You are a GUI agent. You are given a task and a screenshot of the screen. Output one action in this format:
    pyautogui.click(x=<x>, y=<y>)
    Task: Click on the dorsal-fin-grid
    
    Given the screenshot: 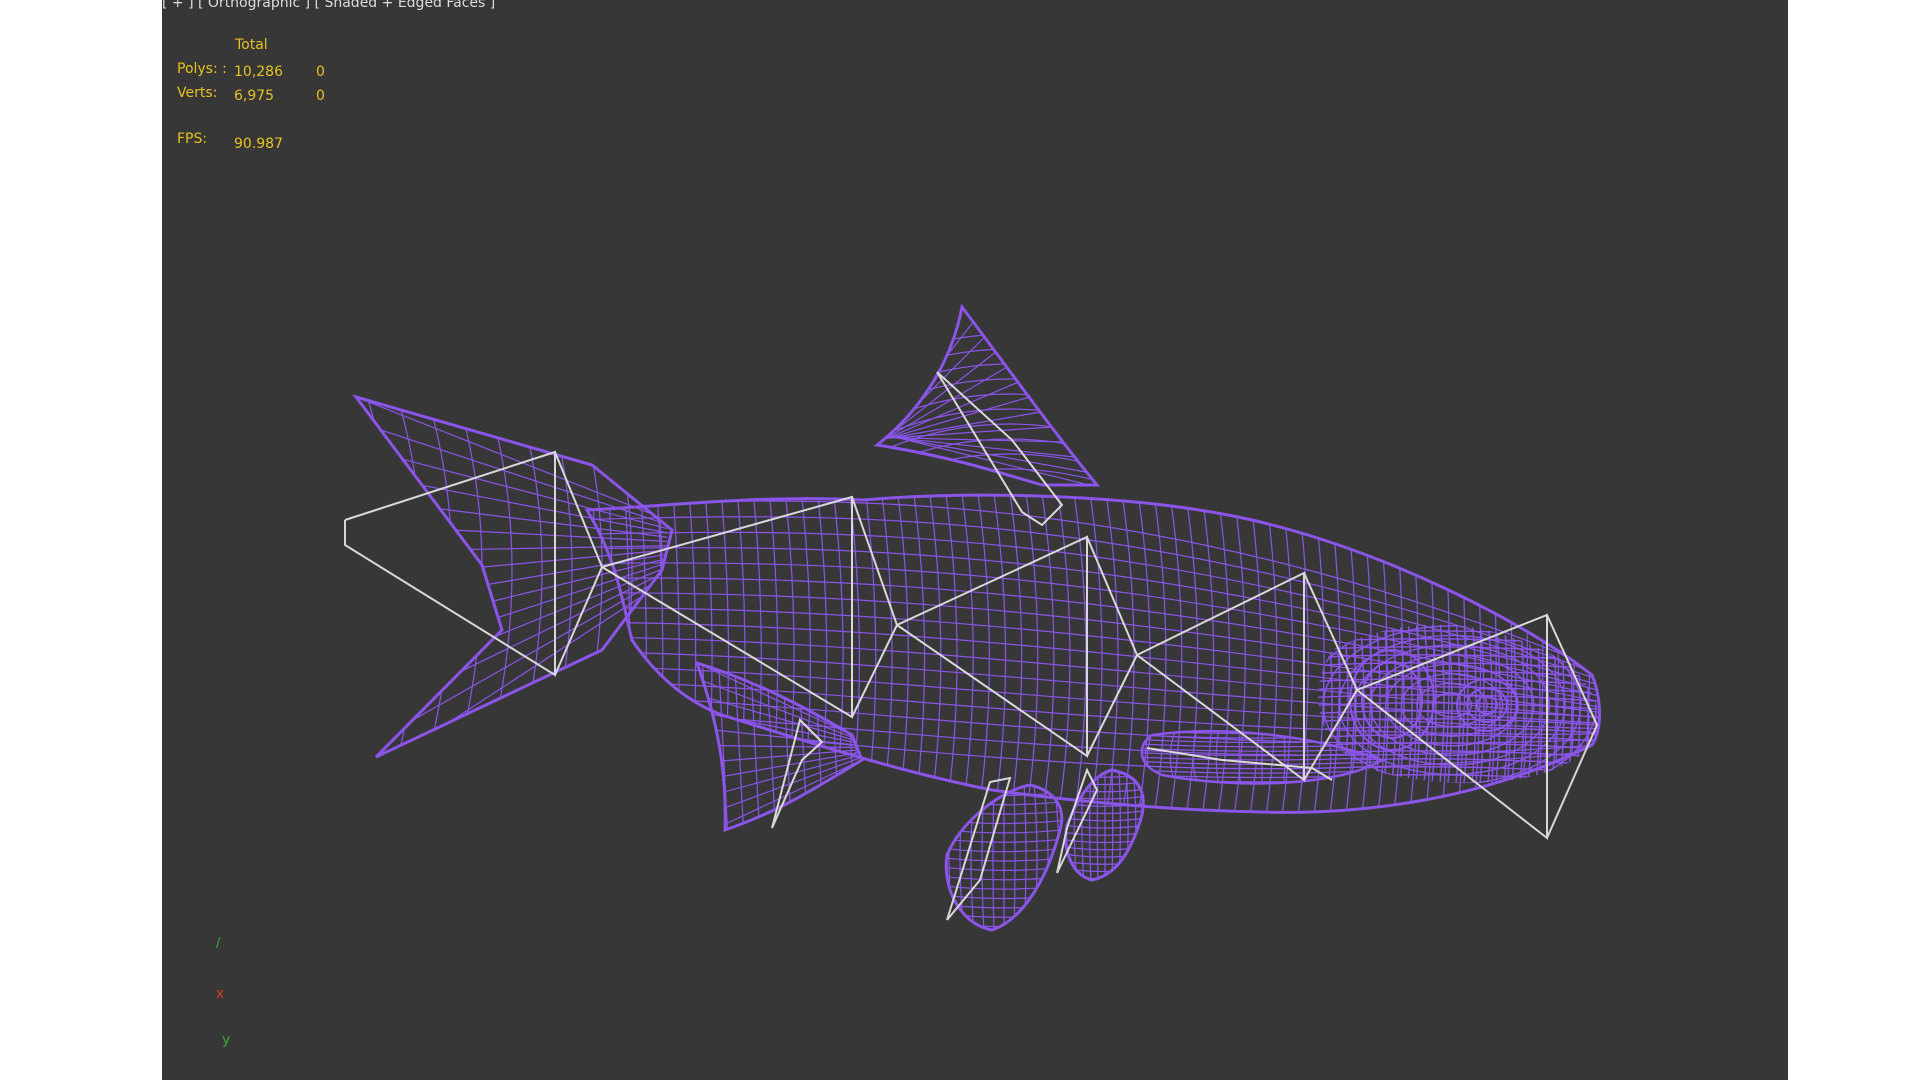 What is the action you would take?
    pyautogui.click(x=987, y=396)
    